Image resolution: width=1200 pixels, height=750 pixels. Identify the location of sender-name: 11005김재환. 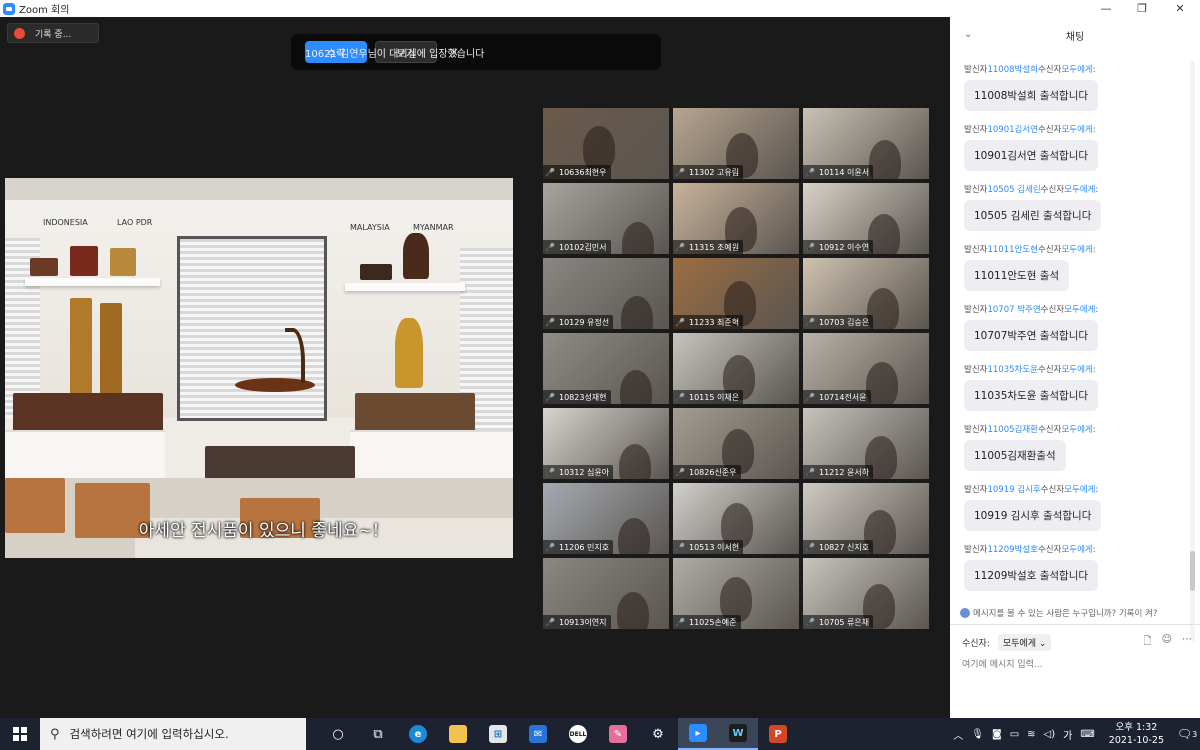
(1012, 430).